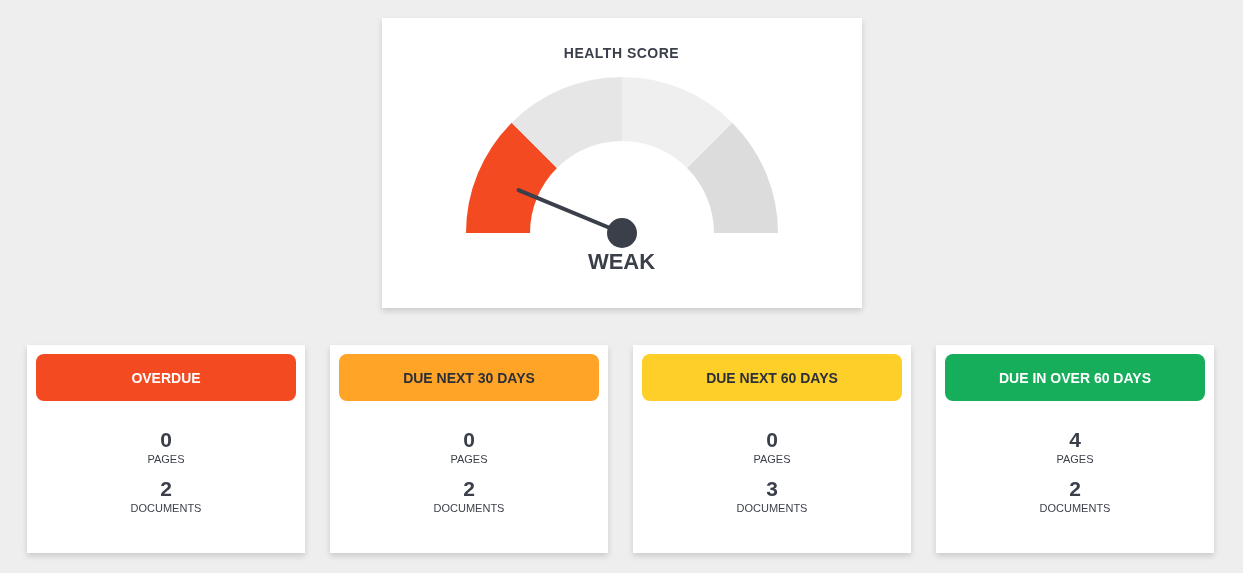  What do you see at coordinates (1075, 440) in the screenshot?
I see `stat-value: 4` at bounding box center [1075, 440].